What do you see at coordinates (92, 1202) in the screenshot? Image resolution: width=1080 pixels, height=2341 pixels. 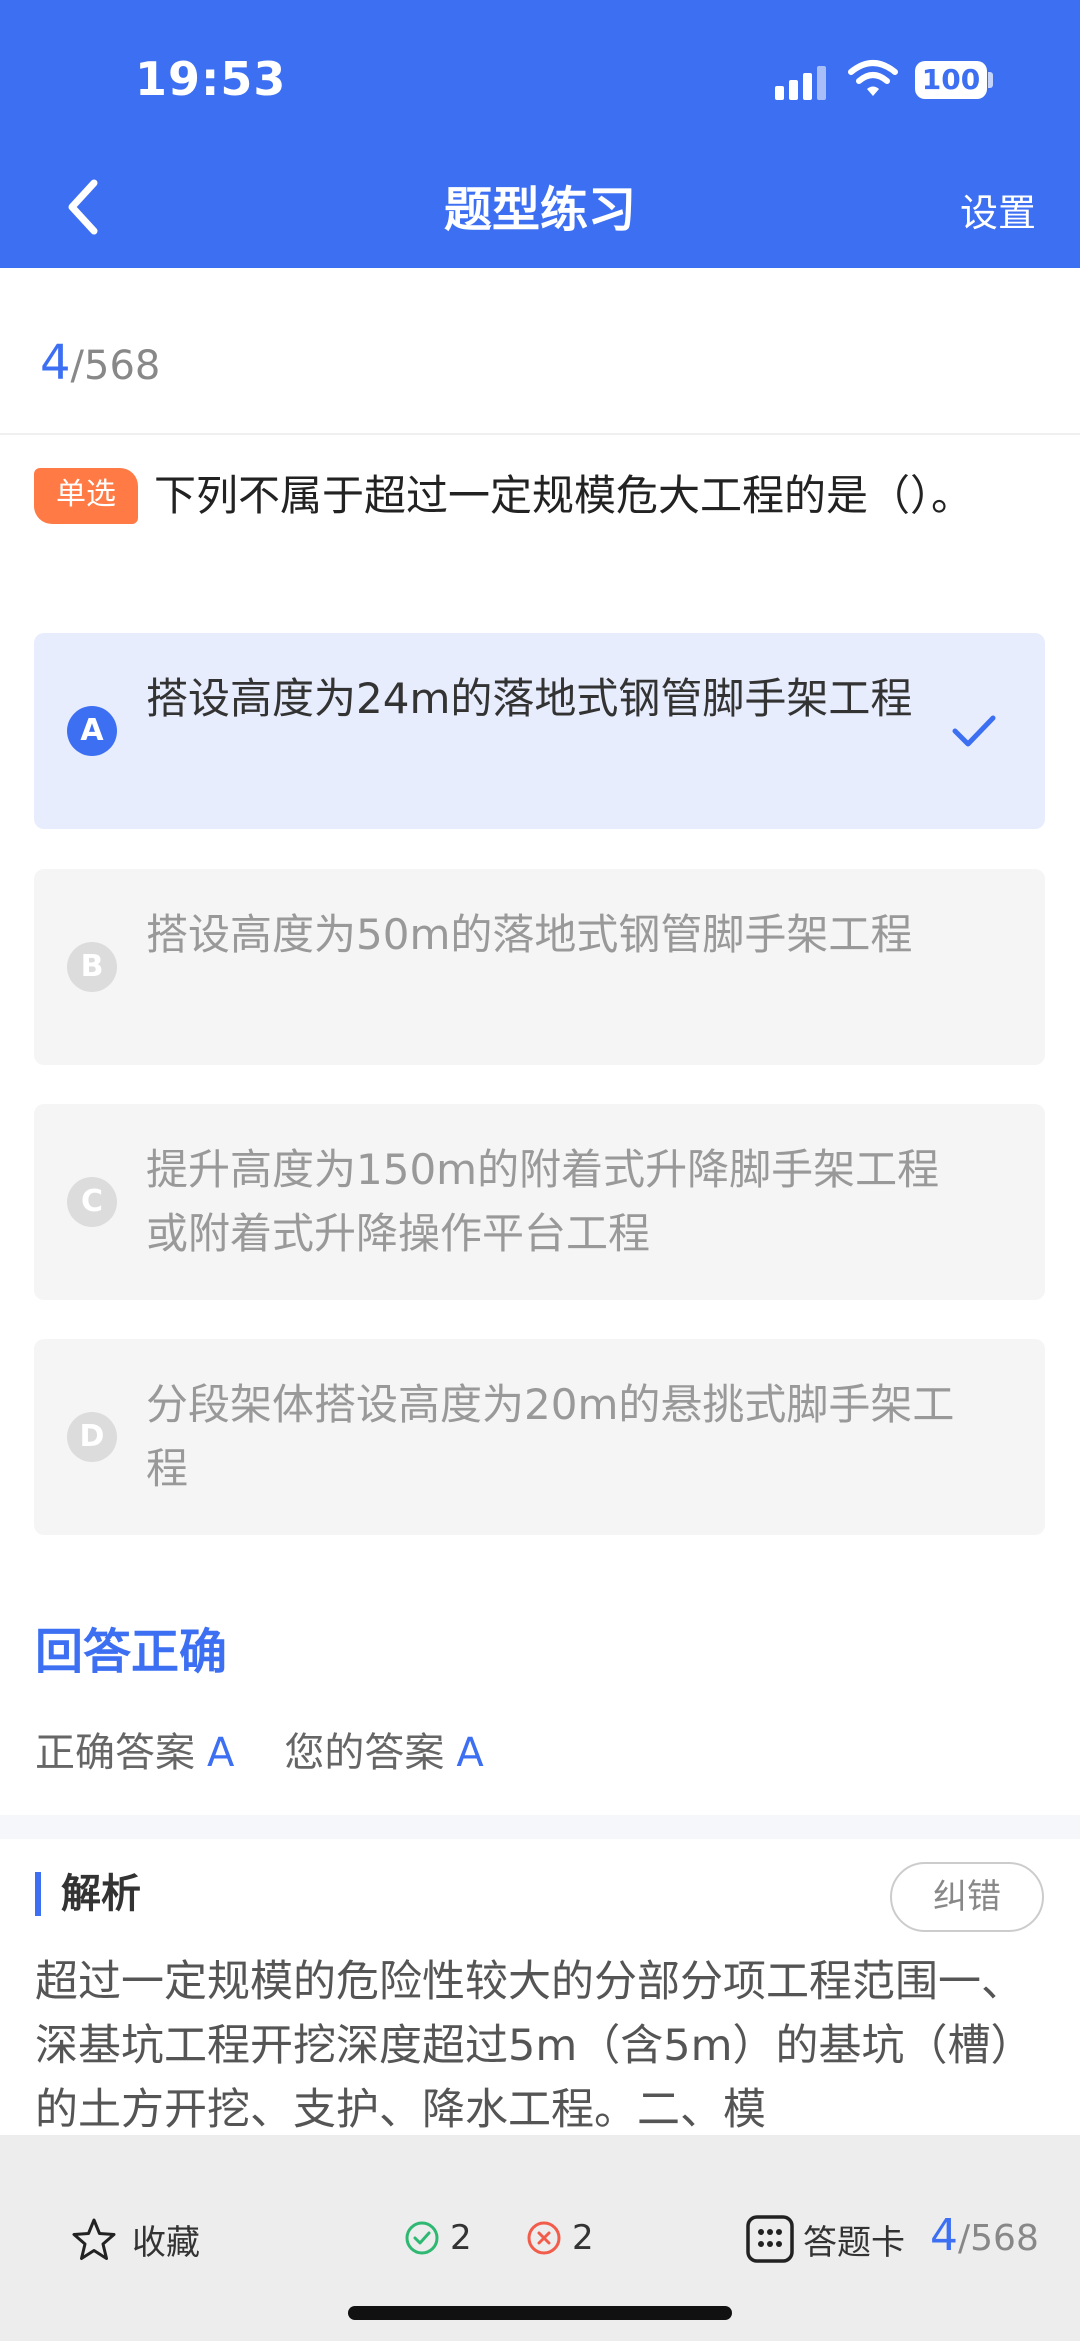 I see `option-letter: C` at bounding box center [92, 1202].